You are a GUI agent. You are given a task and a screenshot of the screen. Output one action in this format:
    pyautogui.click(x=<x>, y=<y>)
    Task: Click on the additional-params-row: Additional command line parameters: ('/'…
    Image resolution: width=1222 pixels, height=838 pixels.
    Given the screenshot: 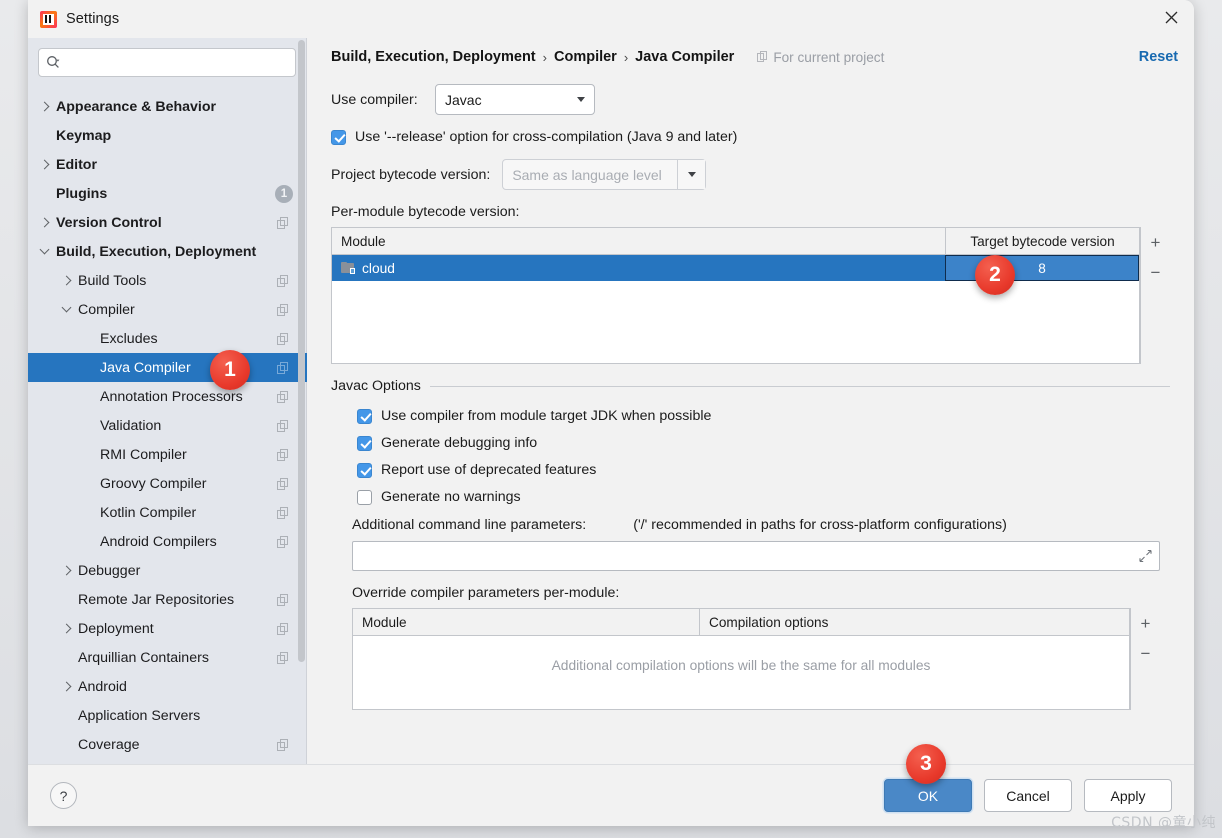 What is the action you would take?
    pyautogui.click(x=750, y=525)
    